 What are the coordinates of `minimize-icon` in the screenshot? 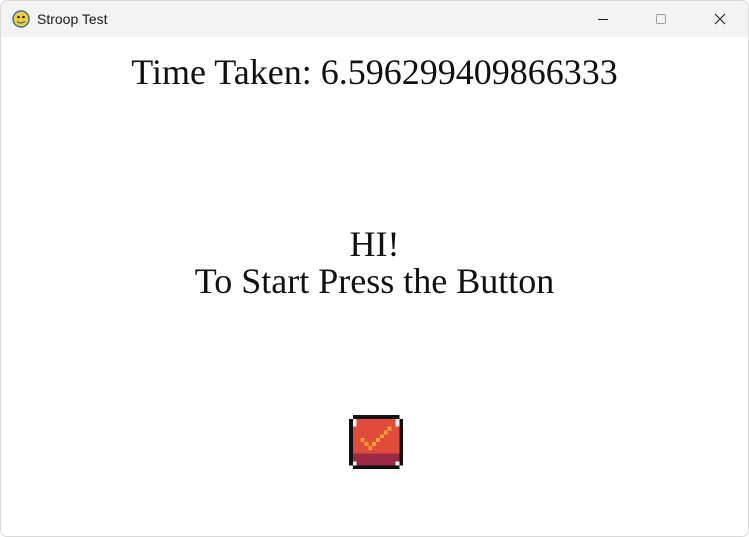 It's located at (603, 19).